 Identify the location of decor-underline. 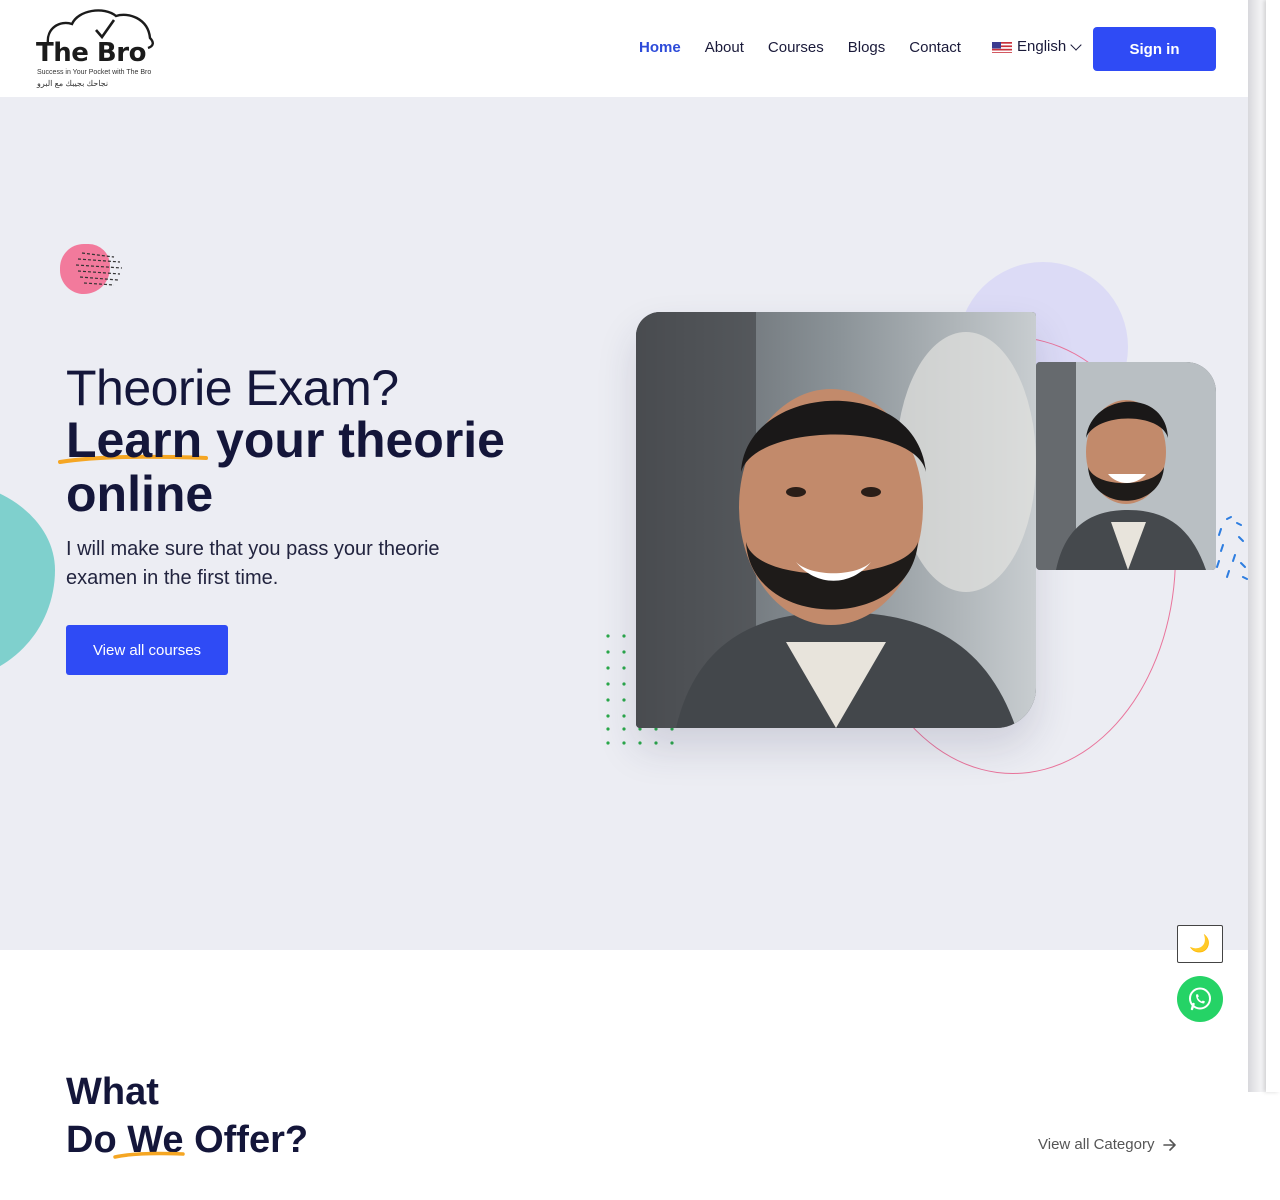
(149, 1155).